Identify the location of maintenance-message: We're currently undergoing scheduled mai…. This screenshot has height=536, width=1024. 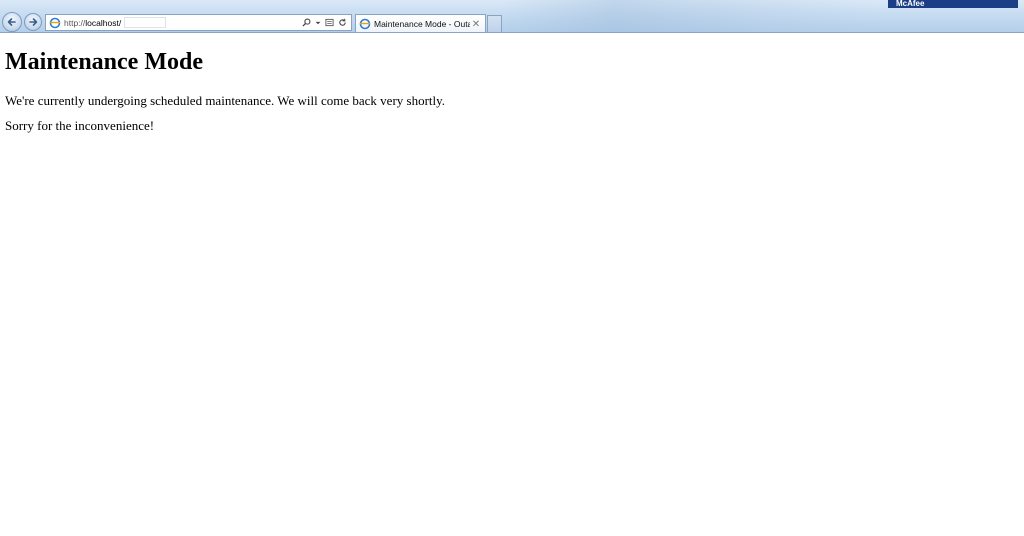
(225, 100).